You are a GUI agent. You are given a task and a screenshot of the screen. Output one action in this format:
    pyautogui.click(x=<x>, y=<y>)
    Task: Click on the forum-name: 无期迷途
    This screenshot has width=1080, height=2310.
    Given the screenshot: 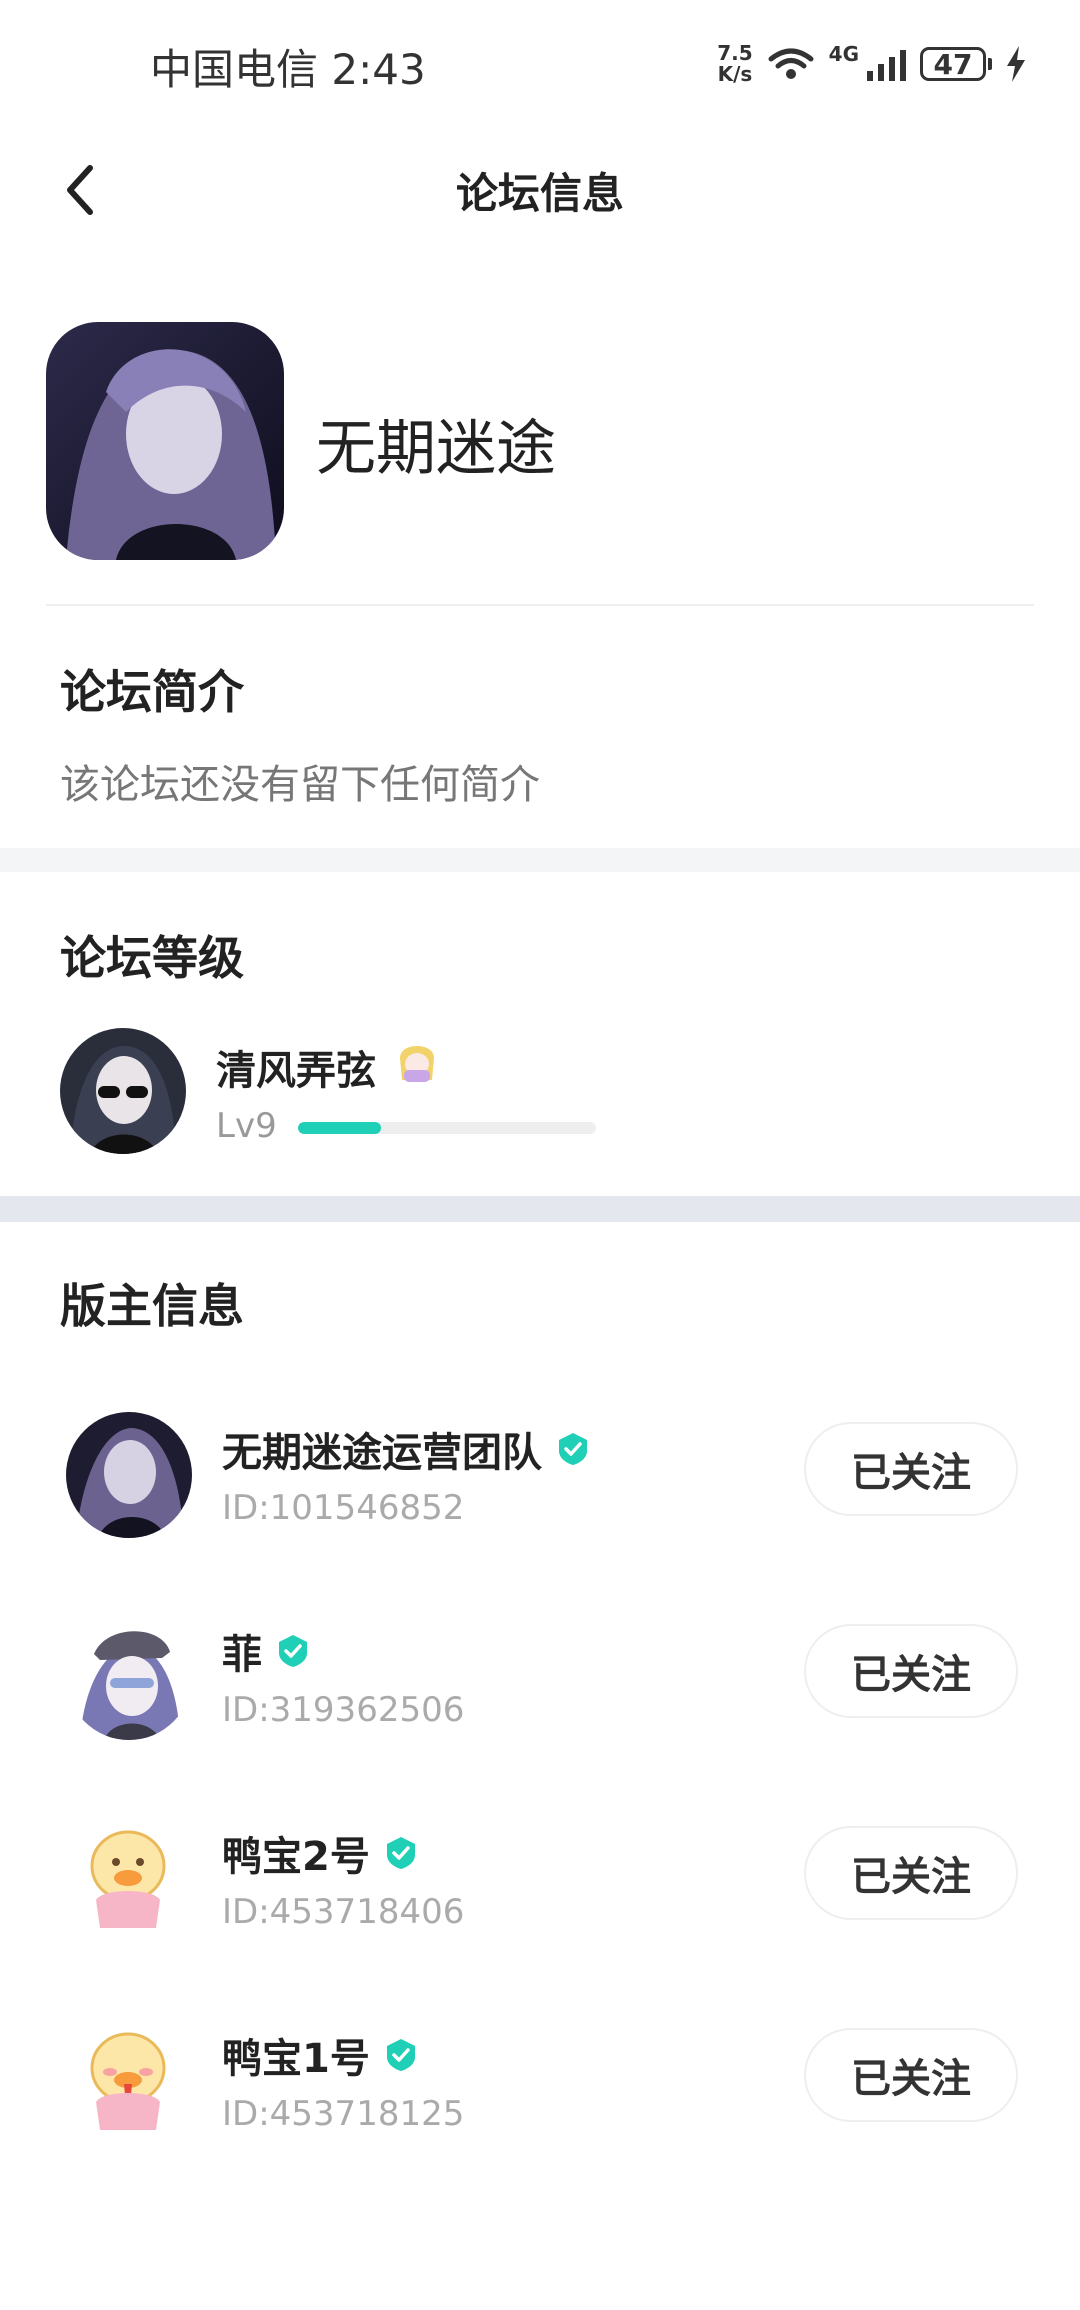 What is the action you would take?
    pyautogui.click(x=436, y=449)
    